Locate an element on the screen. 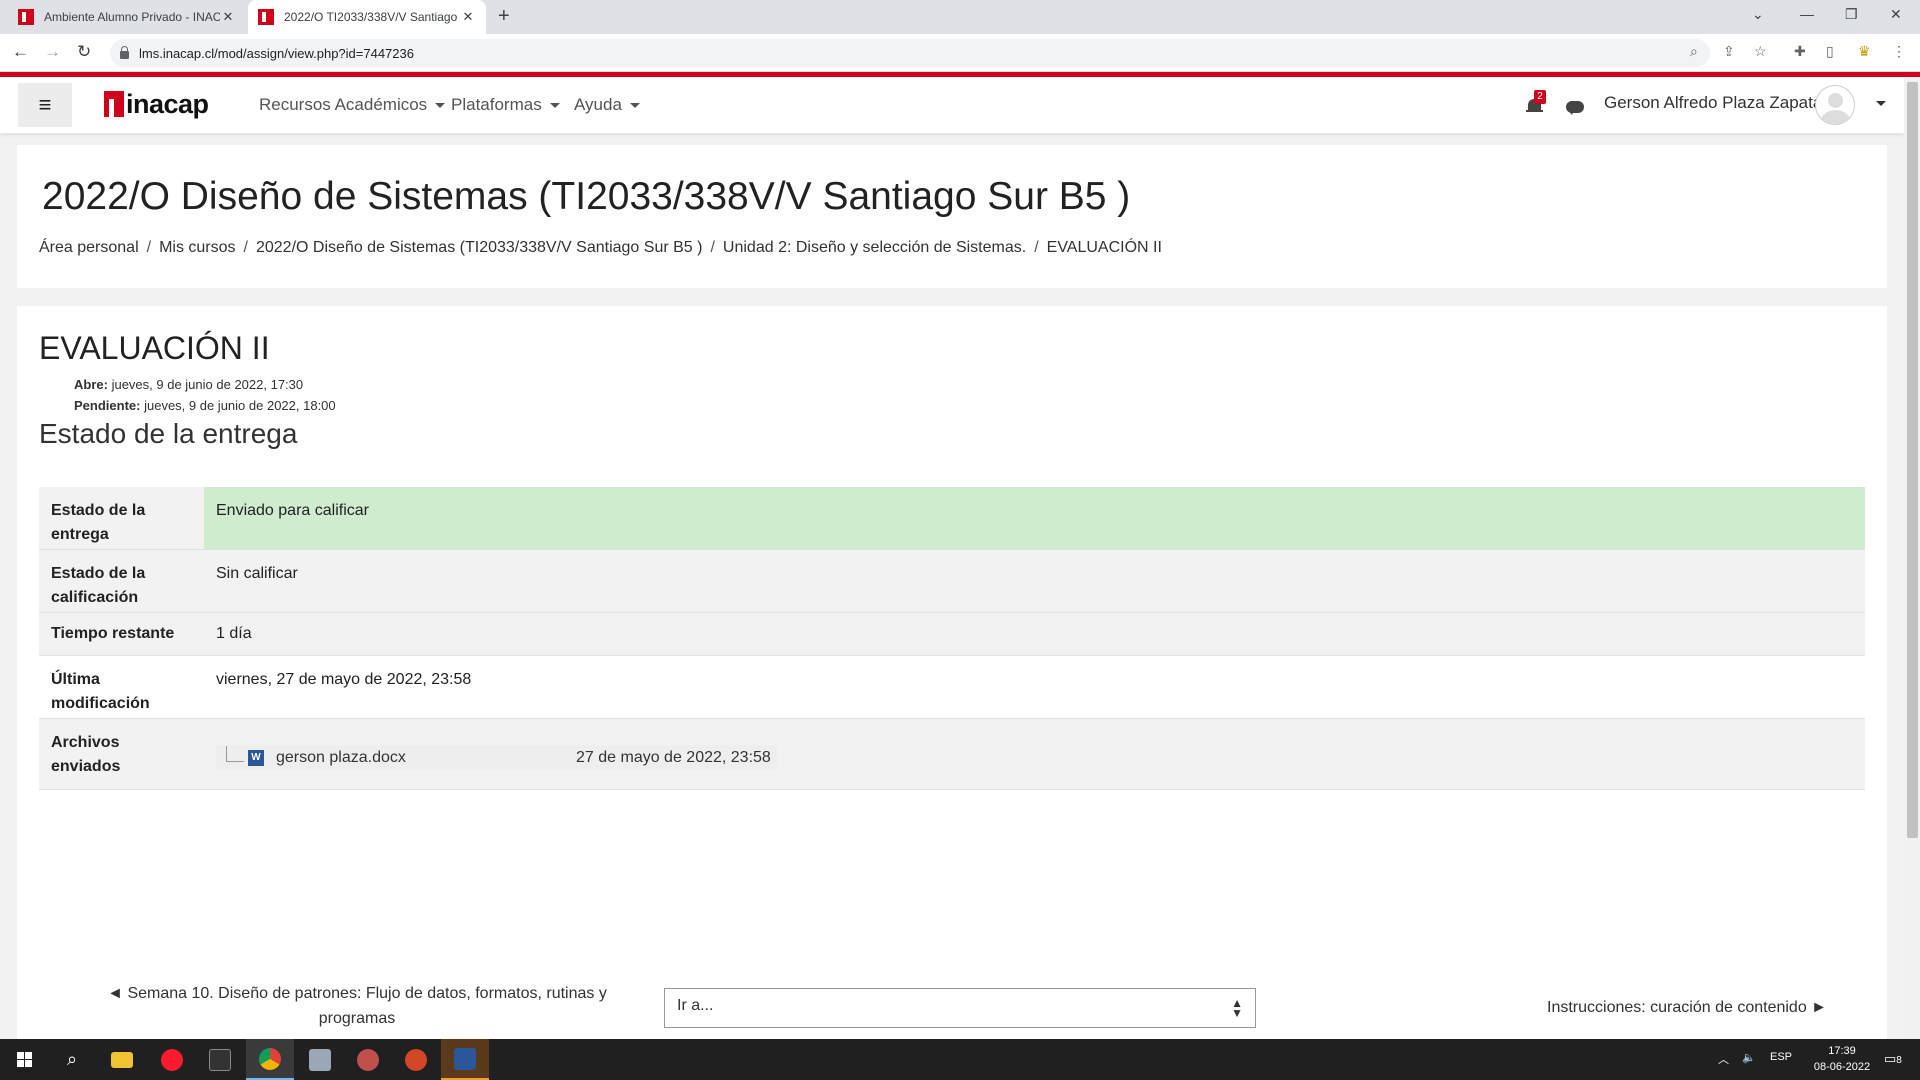 This screenshot has height=1080, width=1920. bookmark-star-icon: ☆ is located at coordinates (1760, 51).